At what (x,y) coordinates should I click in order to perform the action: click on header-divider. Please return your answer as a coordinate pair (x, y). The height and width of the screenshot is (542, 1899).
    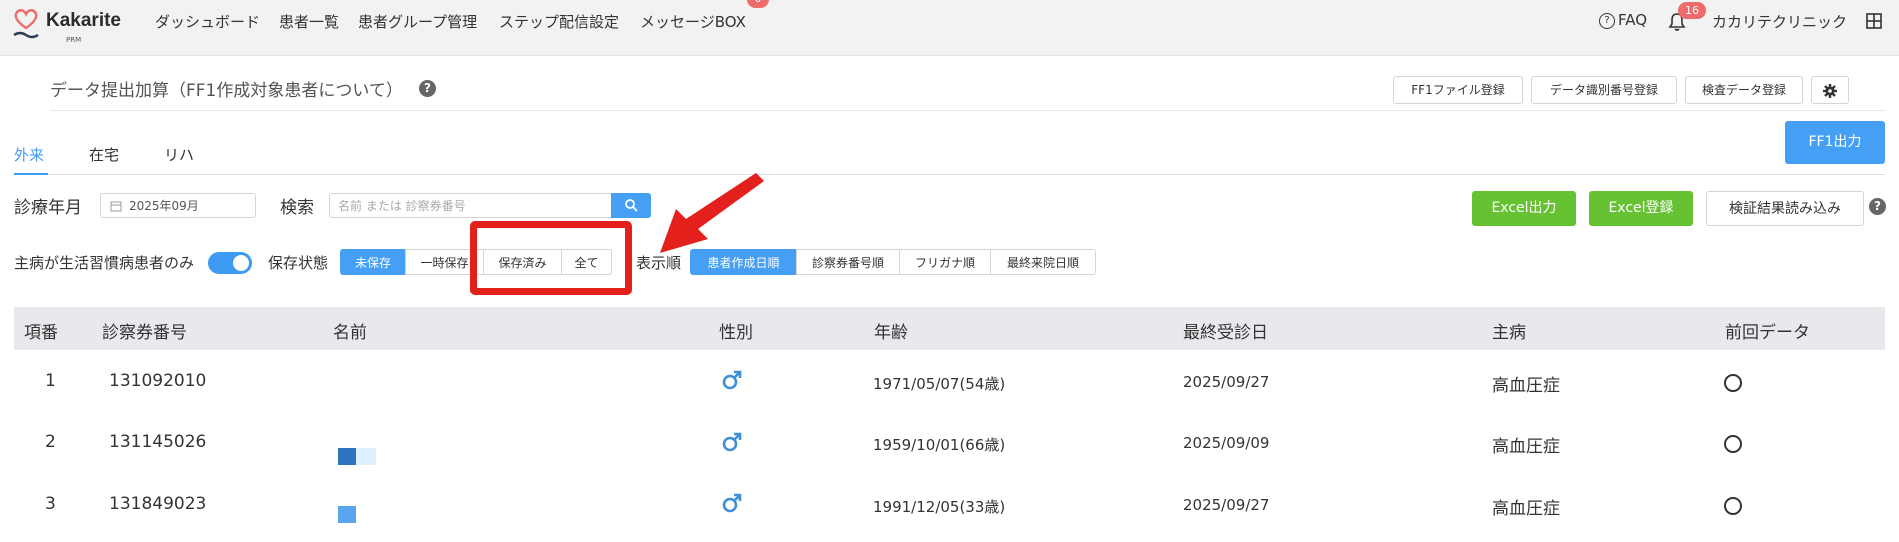
    Looking at the image, I should click on (967, 110).